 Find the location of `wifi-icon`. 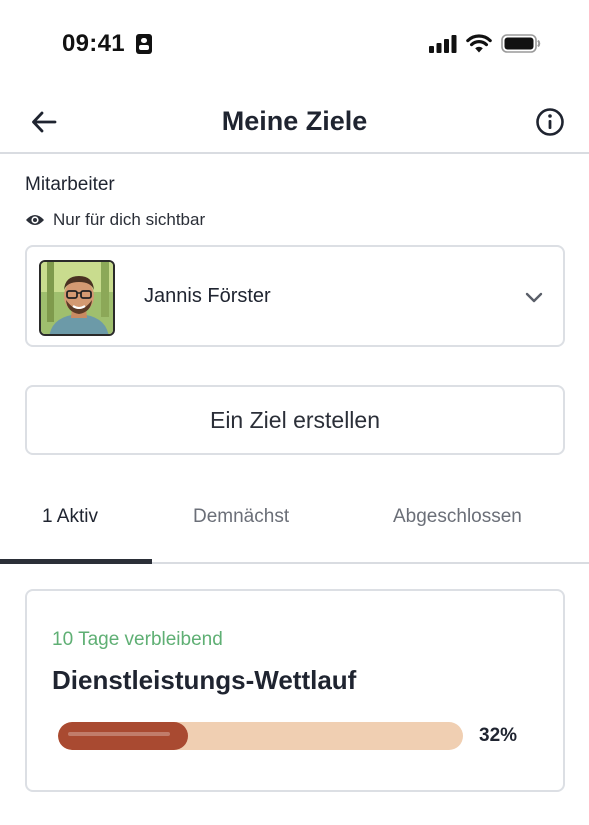

wifi-icon is located at coordinates (479, 43).